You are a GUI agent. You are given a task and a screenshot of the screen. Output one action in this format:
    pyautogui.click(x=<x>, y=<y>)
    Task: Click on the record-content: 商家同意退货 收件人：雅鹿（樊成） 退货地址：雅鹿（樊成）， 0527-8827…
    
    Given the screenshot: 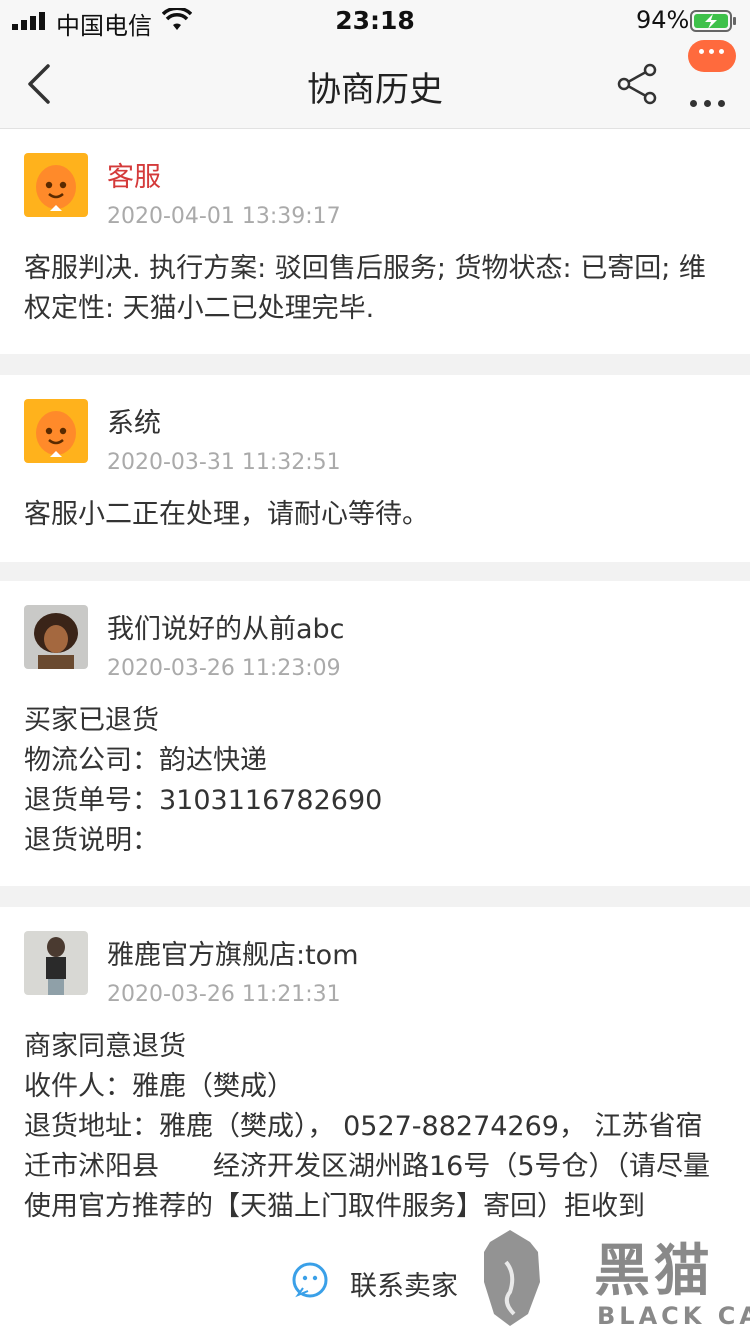 What is the action you would take?
    pyautogui.click(x=375, y=1127)
    